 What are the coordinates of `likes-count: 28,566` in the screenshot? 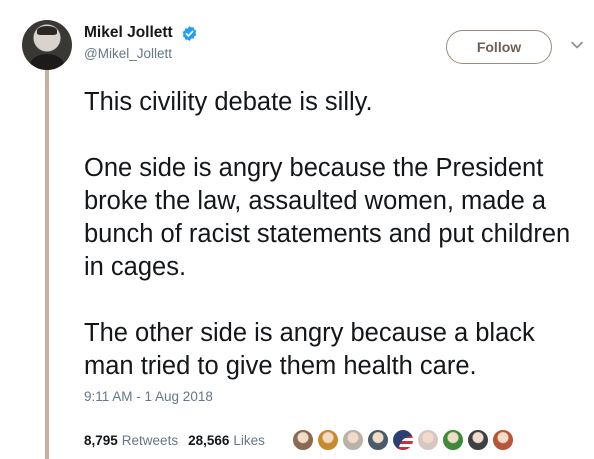 It's located at (208, 440).